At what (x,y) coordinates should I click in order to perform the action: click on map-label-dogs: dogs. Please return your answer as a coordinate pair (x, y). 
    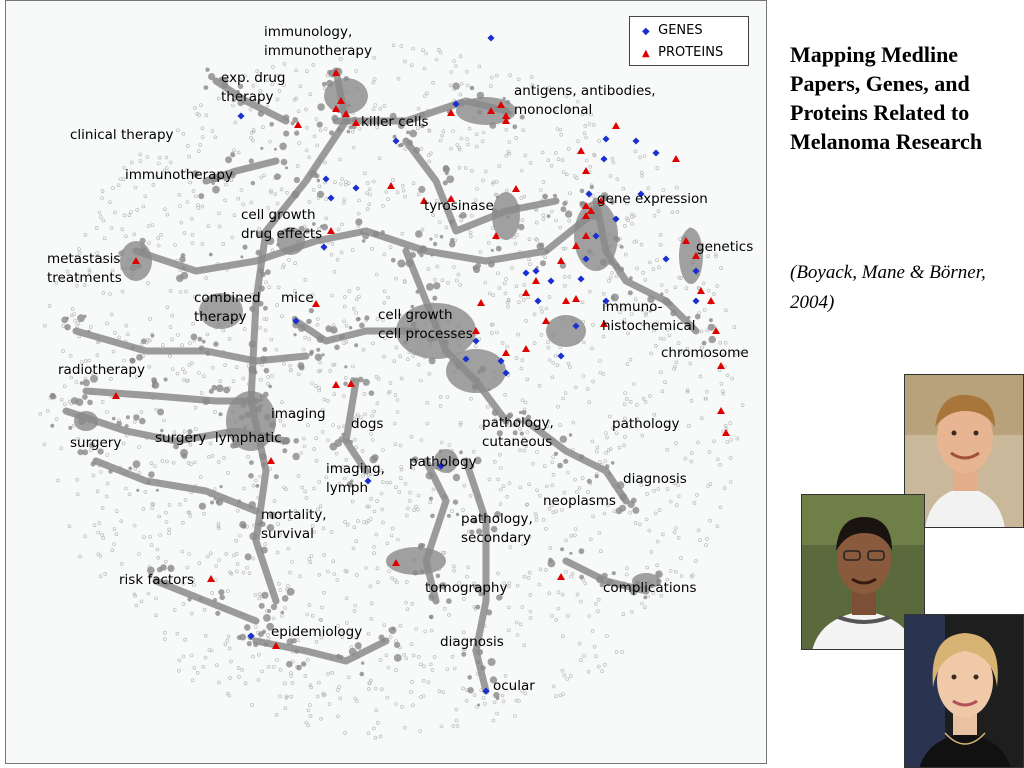
    Looking at the image, I should click on (367, 424).